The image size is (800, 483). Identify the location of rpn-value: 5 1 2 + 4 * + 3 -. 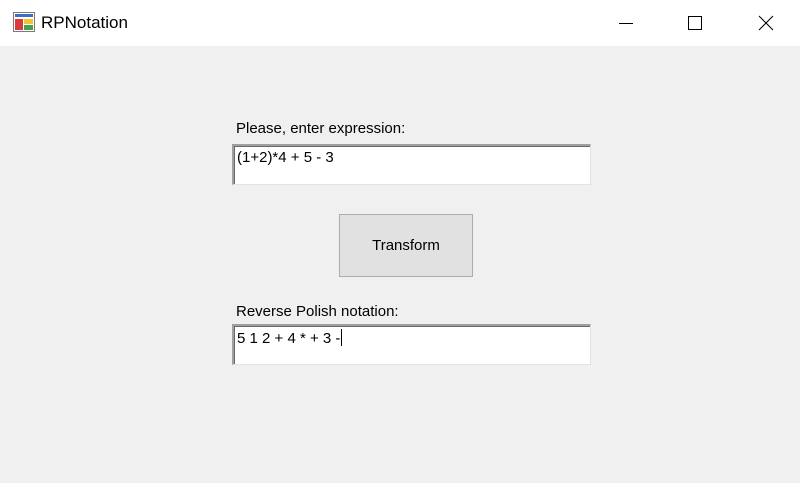
(289, 338).